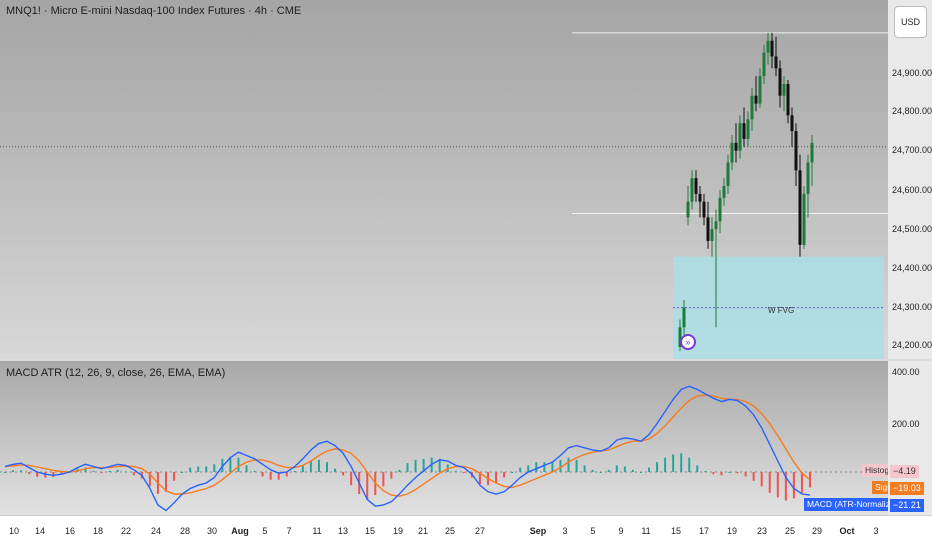 Image resolution: width=932 pixels, height=551 pixels. I want to click on time-axis-label: 27, so click(480, 531).